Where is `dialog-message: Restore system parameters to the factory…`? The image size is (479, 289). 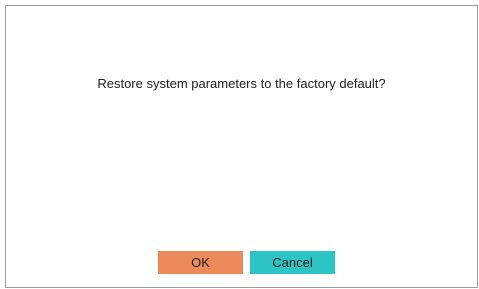 dialog-message: Restore system parameters to the factory… is located at coordinates (241, 83).